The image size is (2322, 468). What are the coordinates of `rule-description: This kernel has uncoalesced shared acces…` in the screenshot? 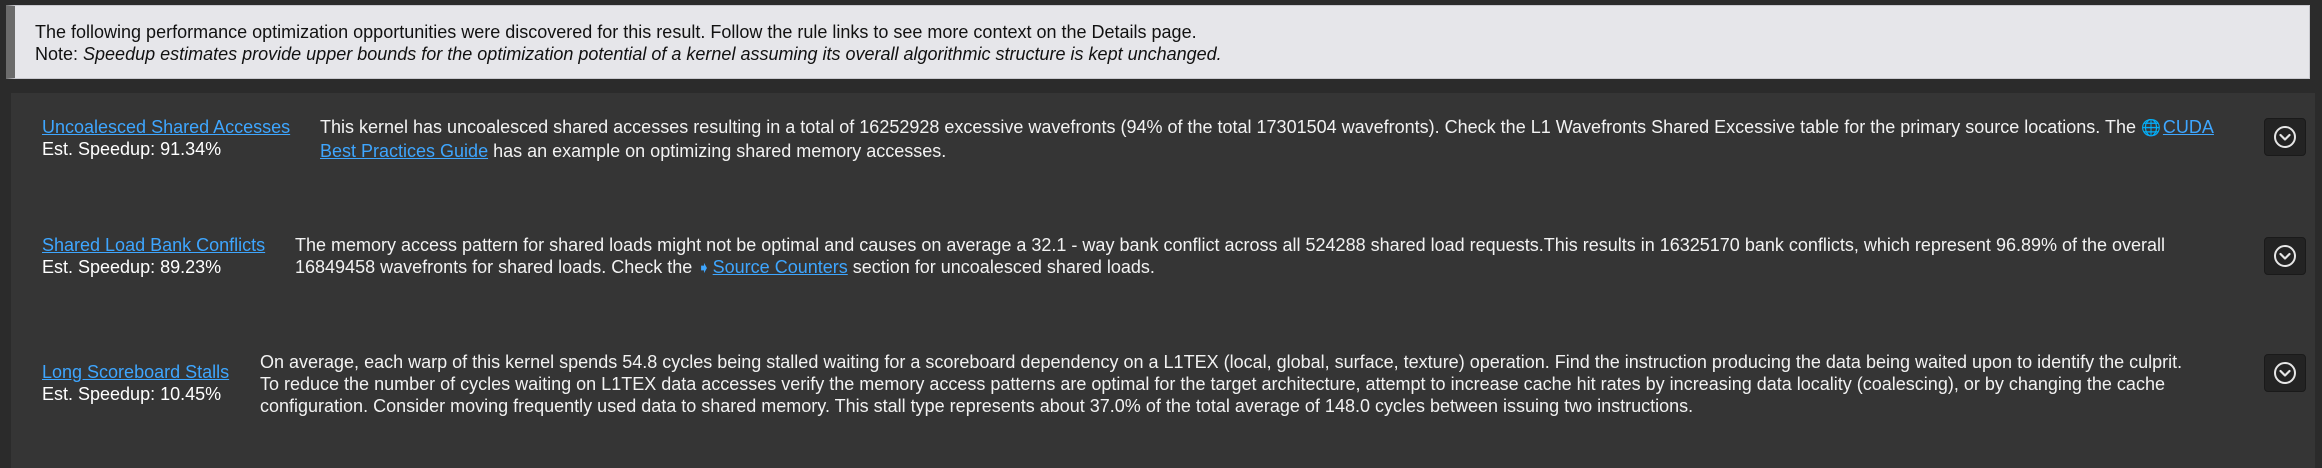 It's located at (1272, 139).